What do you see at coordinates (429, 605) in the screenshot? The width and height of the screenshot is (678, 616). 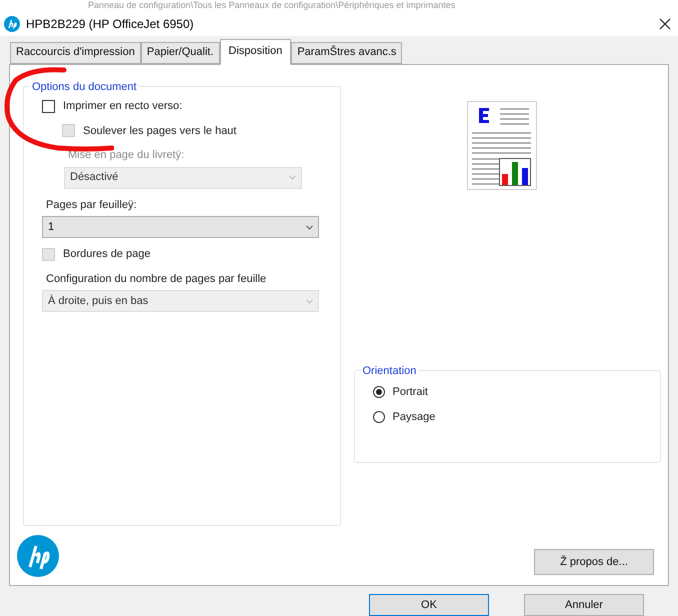 I see `dialog-button: OK` at bounding box center [429, 605].